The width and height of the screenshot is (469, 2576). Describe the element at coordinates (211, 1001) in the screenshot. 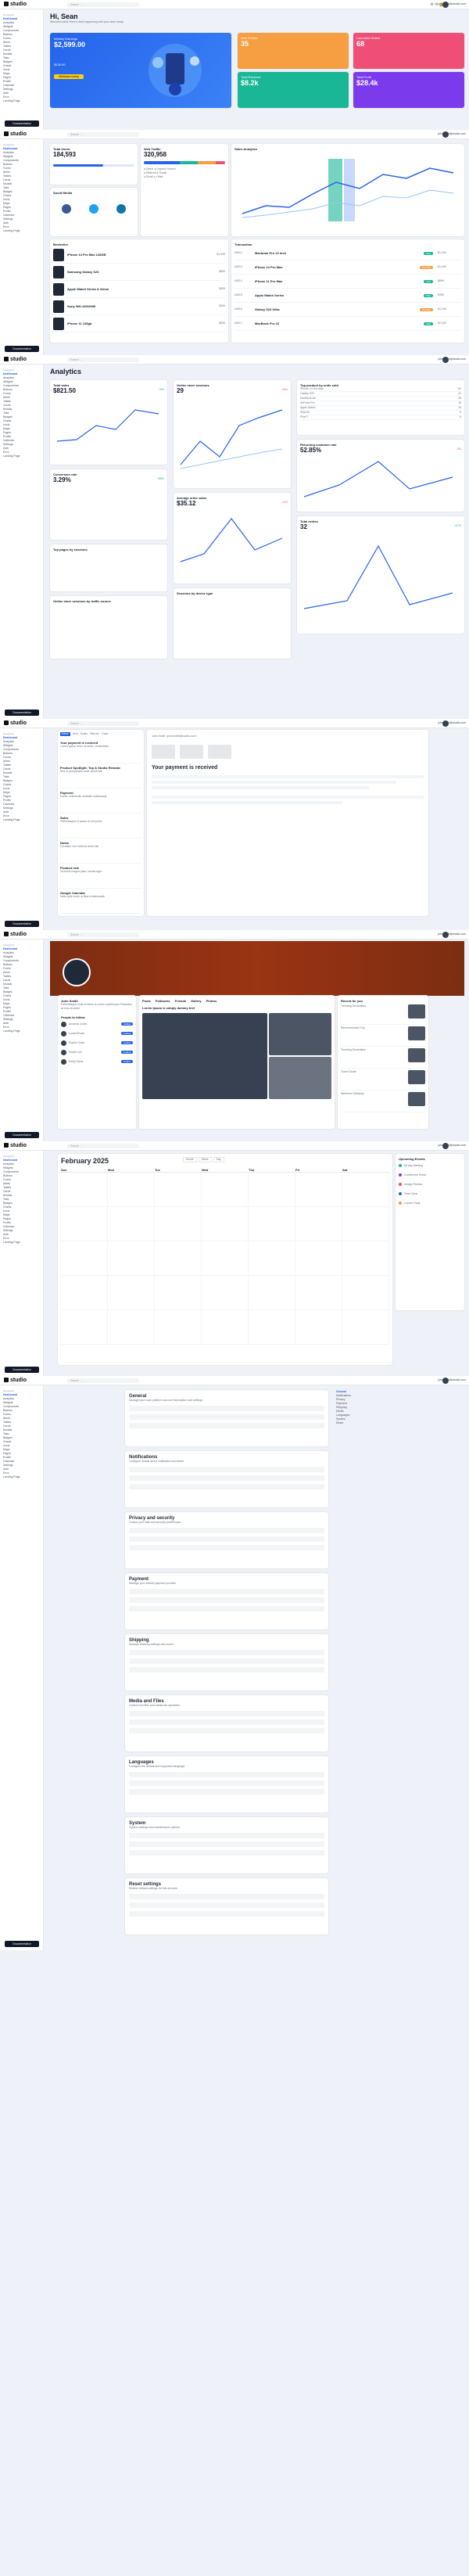

I see `tab-photos: Photos` at that location.